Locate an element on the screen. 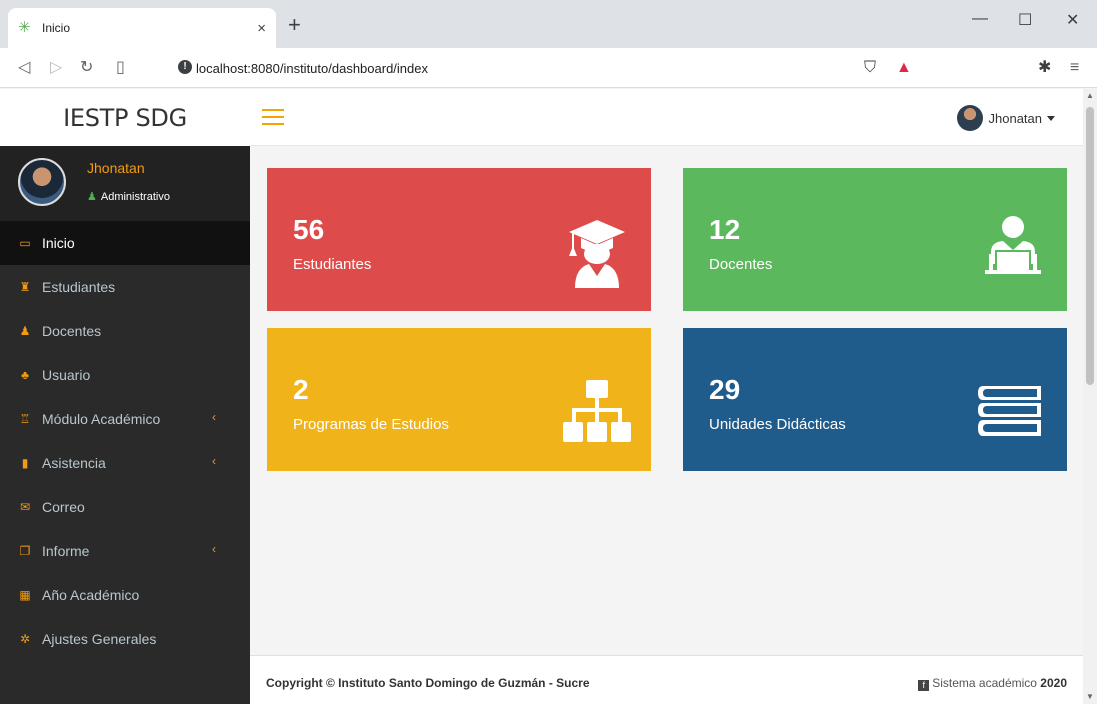 This screenshot has width=1097, height=704. clipboard-icon: ▮ is located at coordinates (25, 463).